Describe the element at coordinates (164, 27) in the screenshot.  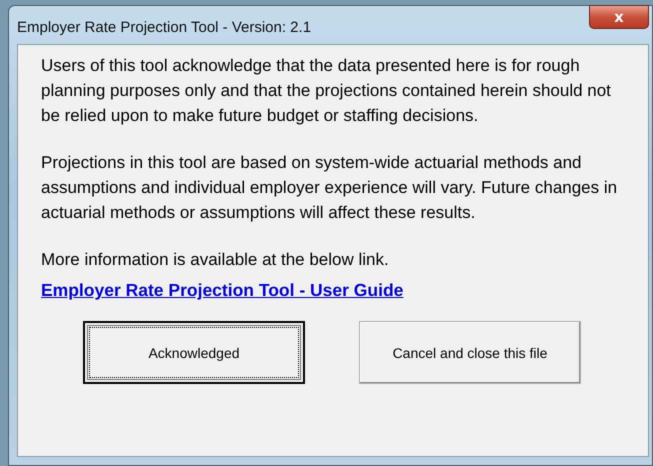
I see `window-title: Employer Rate Projection Tool - Version: 2.1` at that location.